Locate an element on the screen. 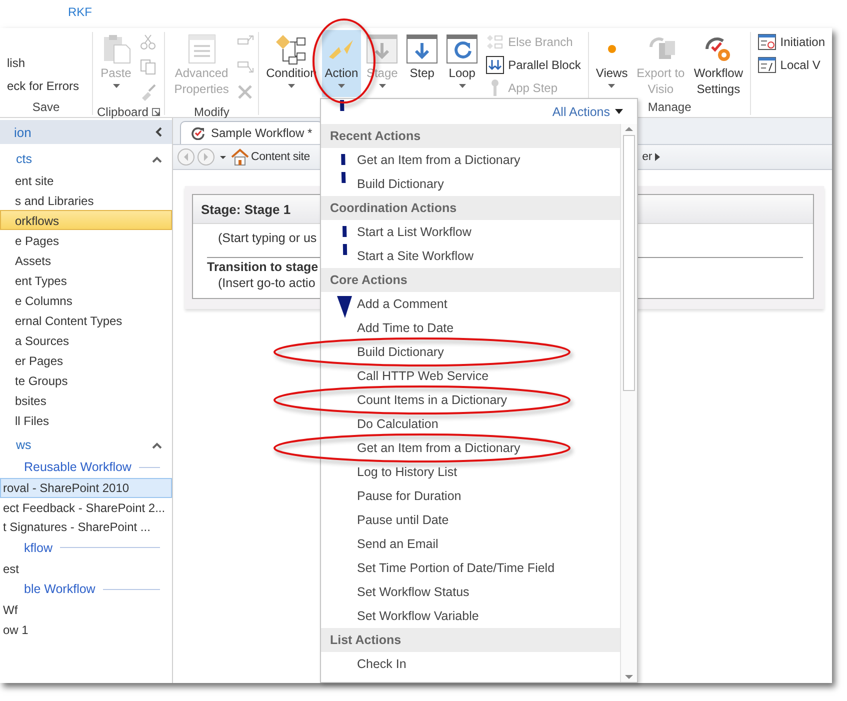 The height and width of the screenshot is (701, 847). placeholder-text: (Start typing or us is located at coordinates (267, 239).